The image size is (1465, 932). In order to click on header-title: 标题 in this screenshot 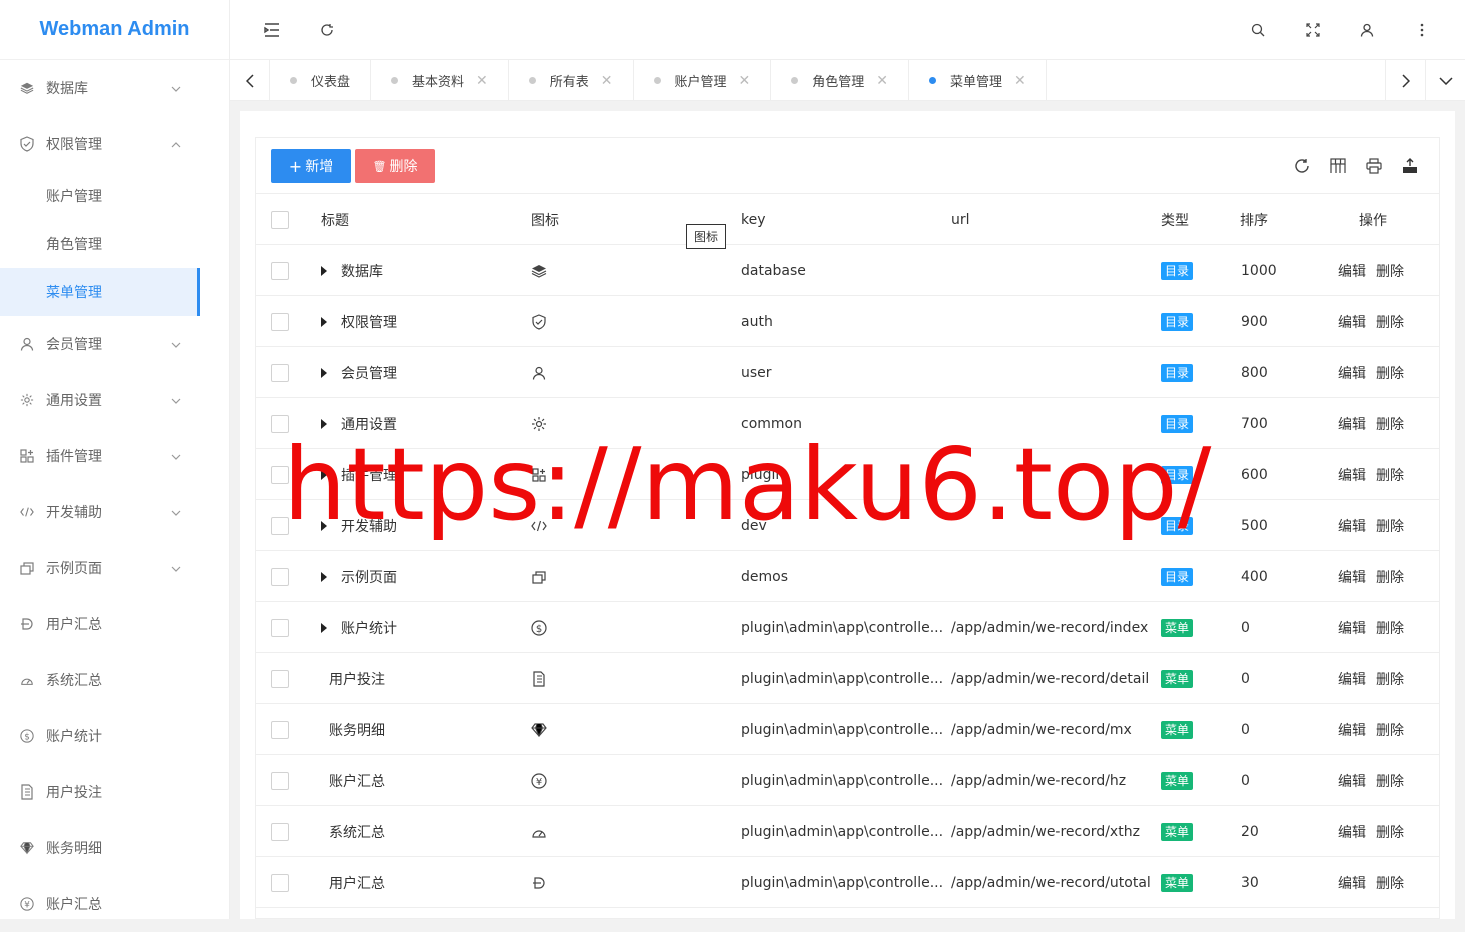, I will do `click(335, 219)`.